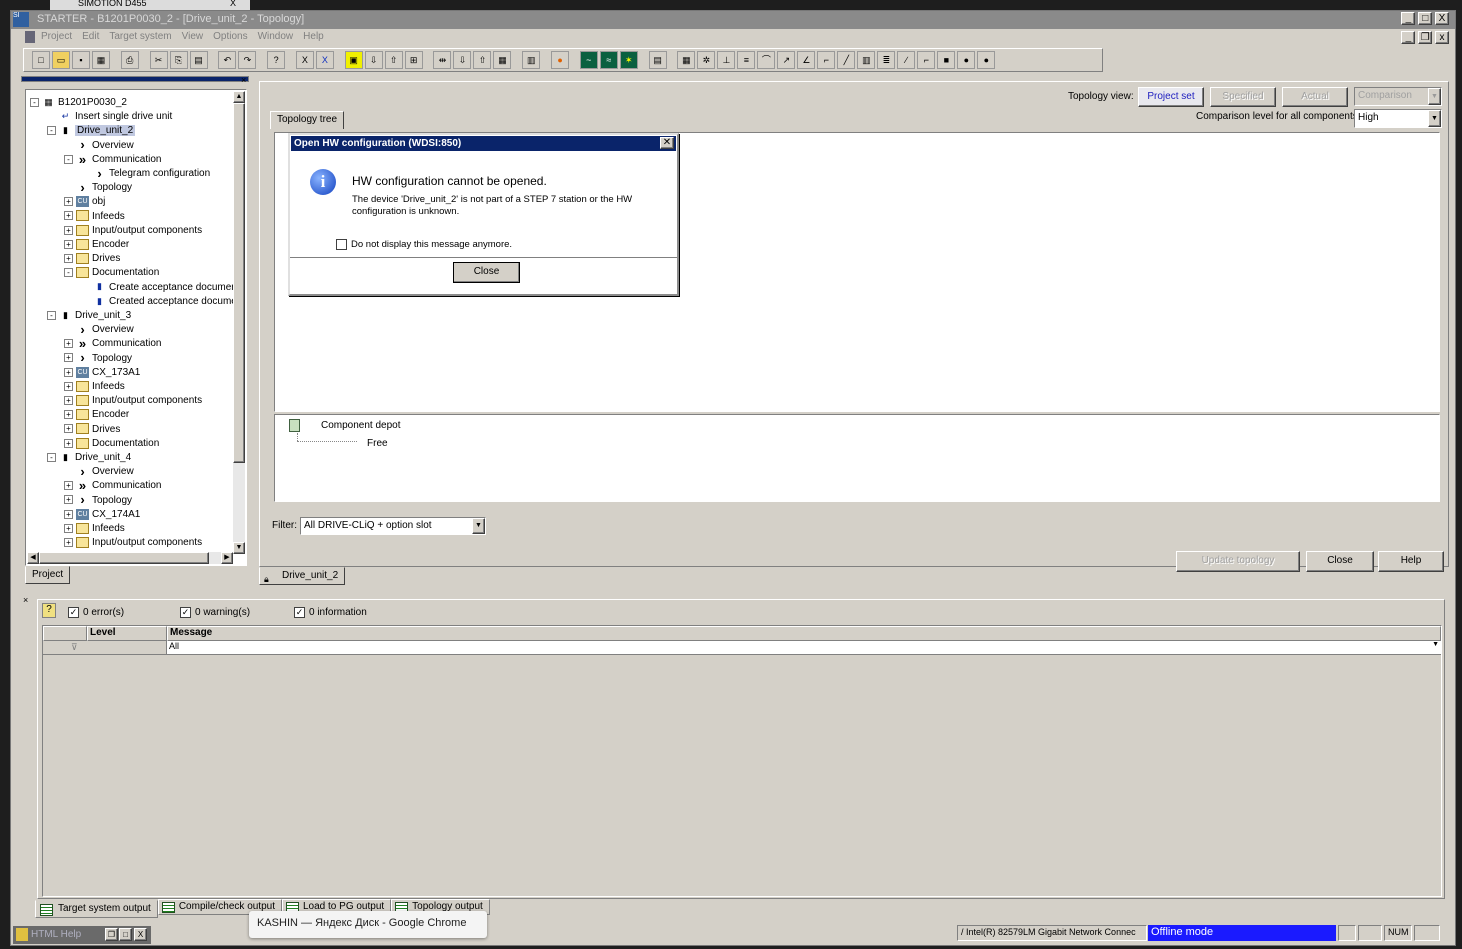  Describe the element at coordinates (353, 60) in the screenshot. I see `connect-icon: ▣` at that location.